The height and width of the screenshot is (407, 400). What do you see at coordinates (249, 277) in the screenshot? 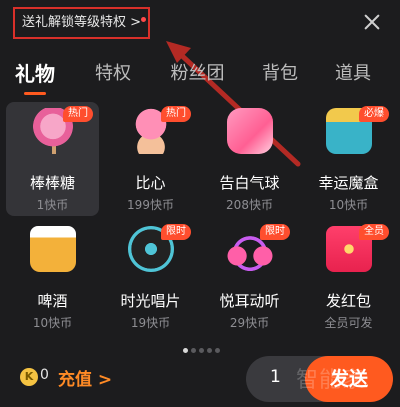
I see `gift-item: 限时 悦耳动听 29快币` at bounding box center [249, 277].